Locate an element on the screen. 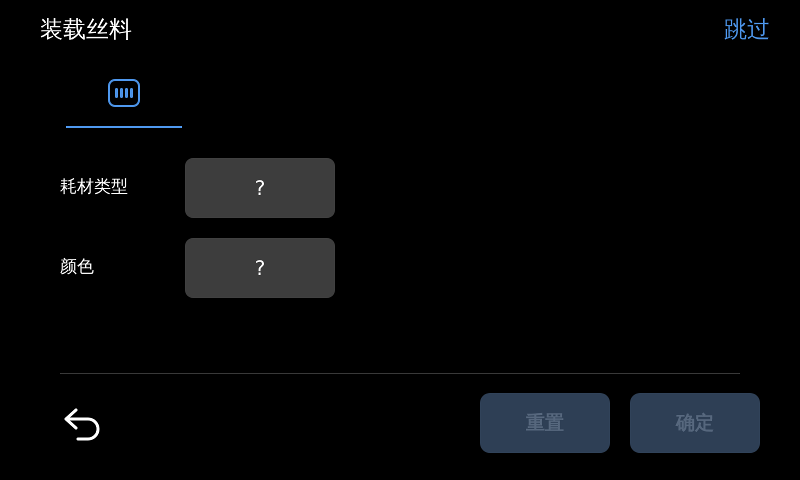  field-label: 耗材类型 is located at coordinates (94, 188).